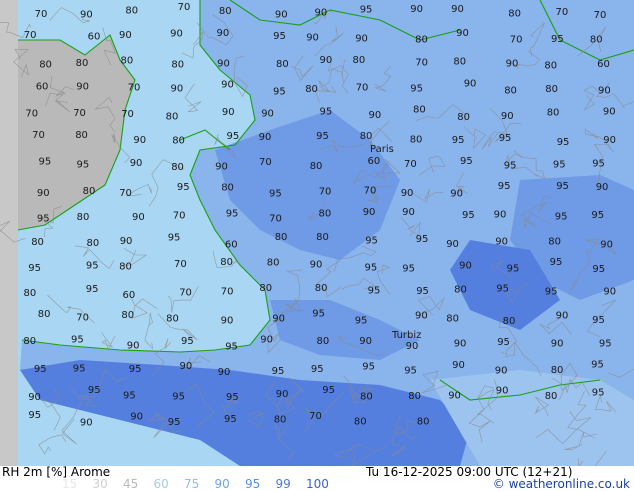 This screenshot has width=634, height=491. What do you see at coordinates (161, 484) in the screenshot?
I see `legend-value: 60` at bounding box center [161, 484].